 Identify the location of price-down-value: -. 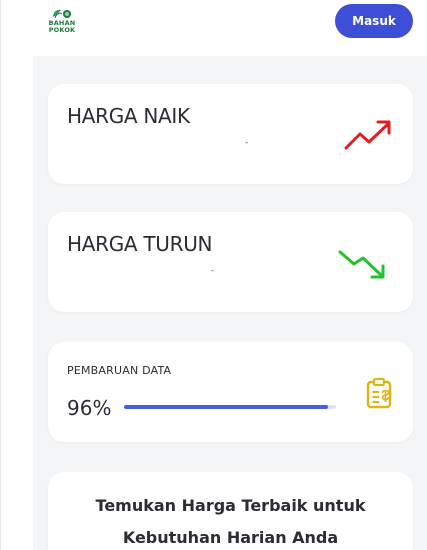
(213, 271).